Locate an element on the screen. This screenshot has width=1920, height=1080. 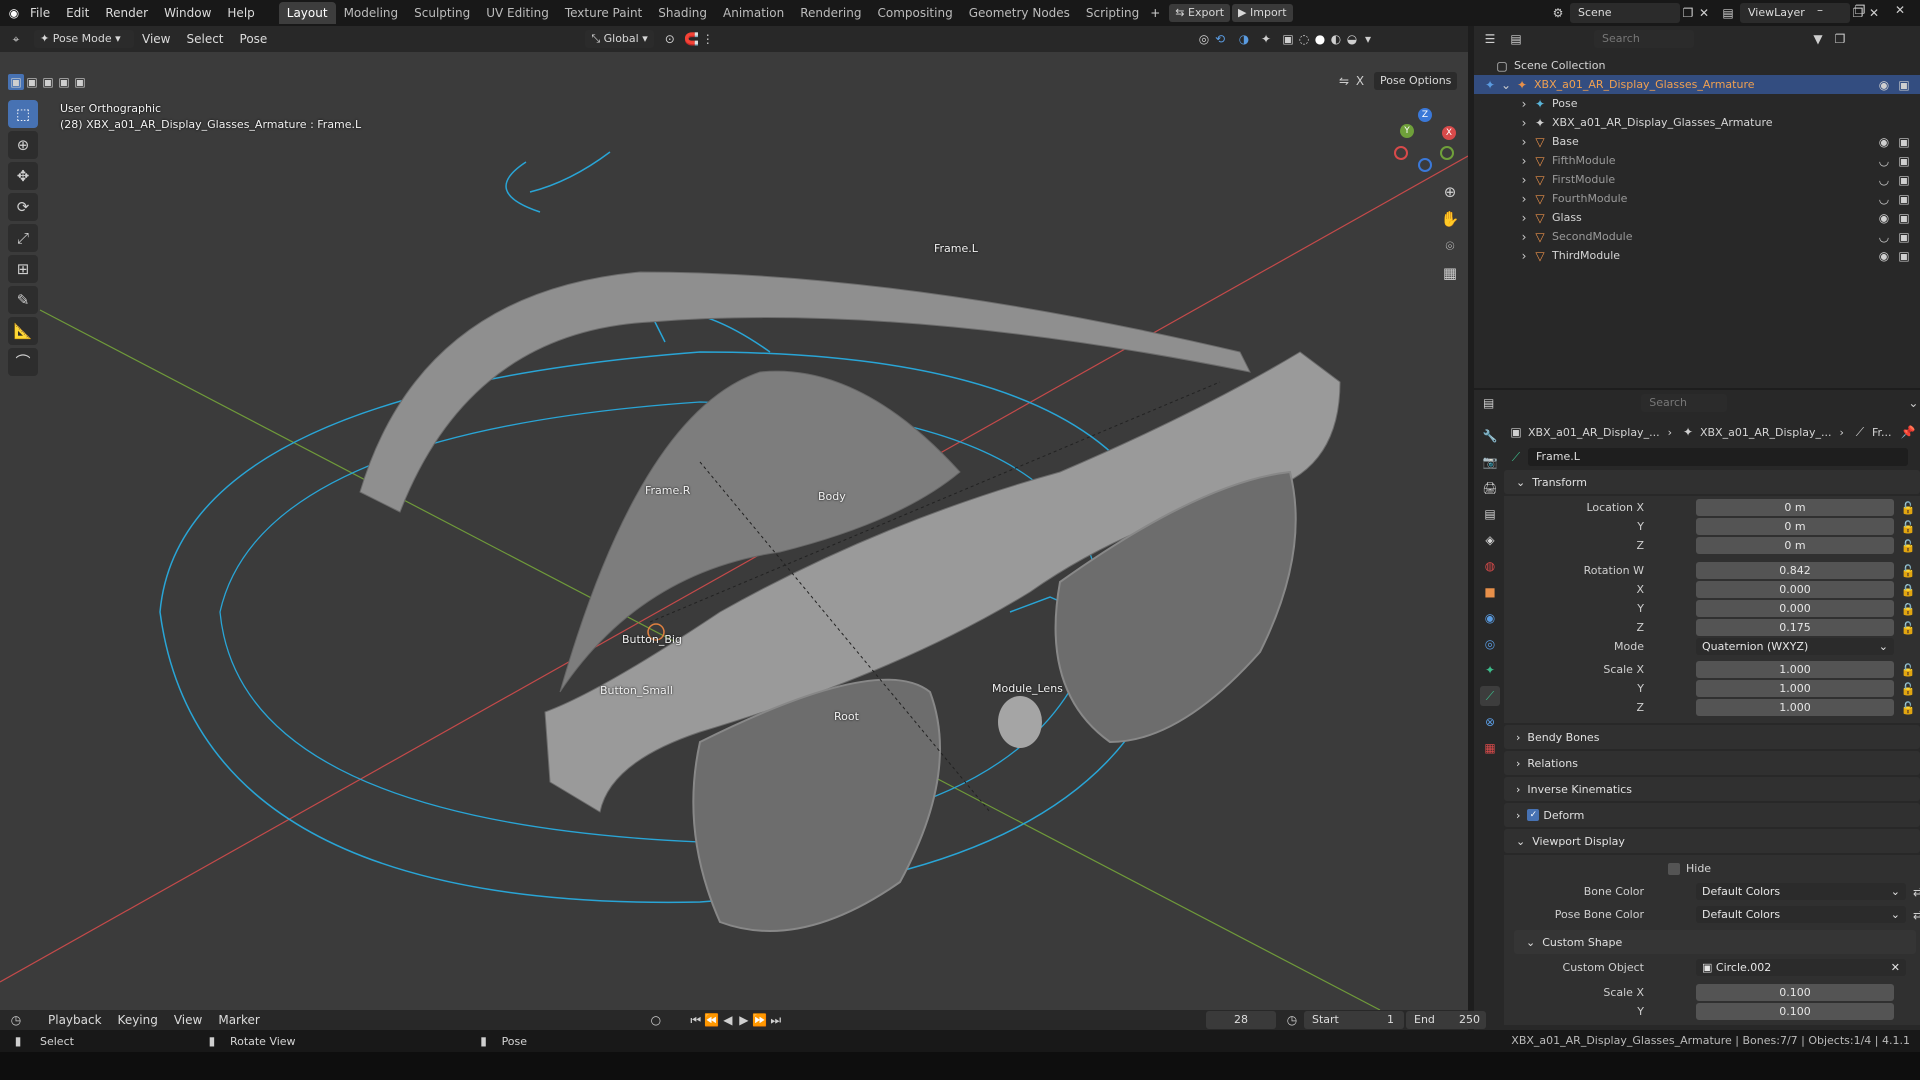
new-collection-icon: ❐ is located at coordinates (1840, 39).